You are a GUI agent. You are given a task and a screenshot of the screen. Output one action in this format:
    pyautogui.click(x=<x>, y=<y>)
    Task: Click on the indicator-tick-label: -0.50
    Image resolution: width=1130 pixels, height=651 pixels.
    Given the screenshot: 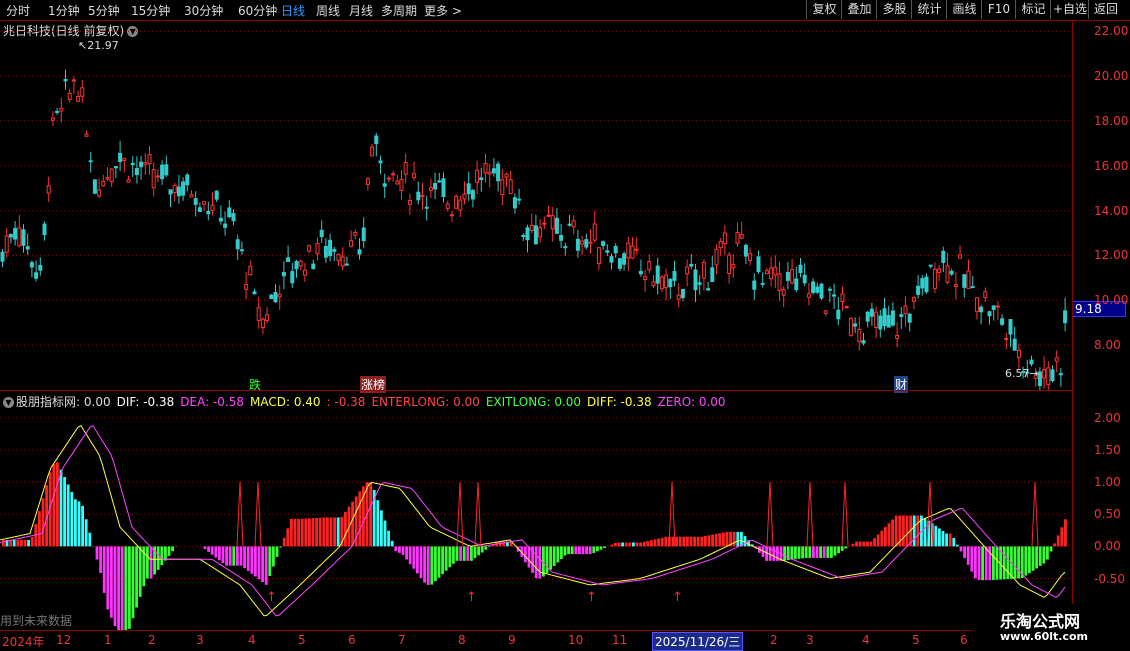 What is the action you would take?
    pyautogui.click(x=1109, y=579)
    